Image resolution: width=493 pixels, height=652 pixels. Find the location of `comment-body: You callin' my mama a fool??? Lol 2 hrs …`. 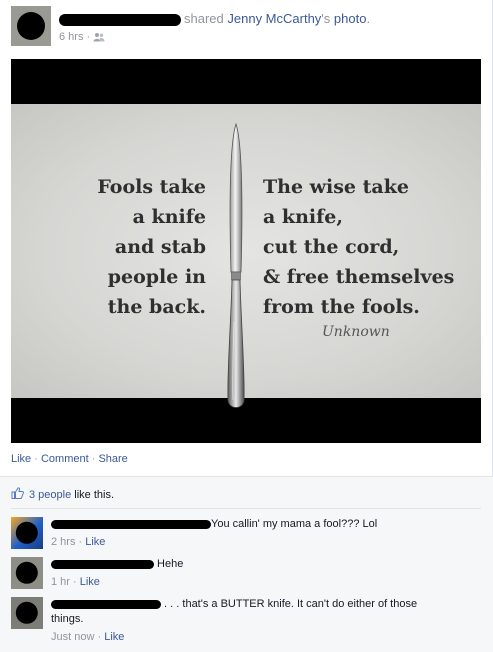

comment-body: You callin' my mama a fool??? Lol 2 hrs … is located at coordinates (251, 533).